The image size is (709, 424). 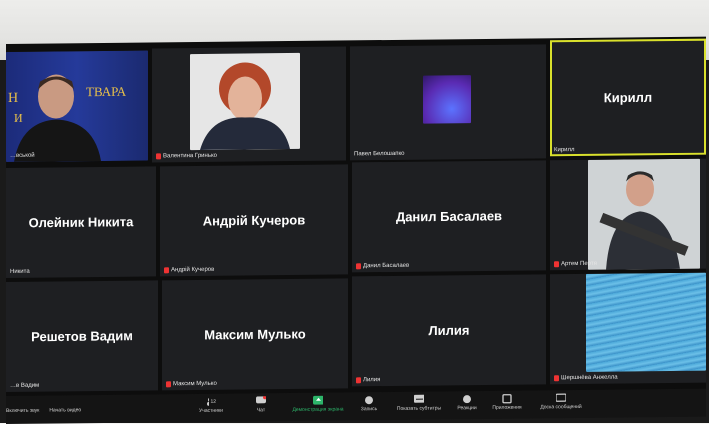 I want to click on share-screen-button: Демонстрация экрана, so click(x=318, y=404).